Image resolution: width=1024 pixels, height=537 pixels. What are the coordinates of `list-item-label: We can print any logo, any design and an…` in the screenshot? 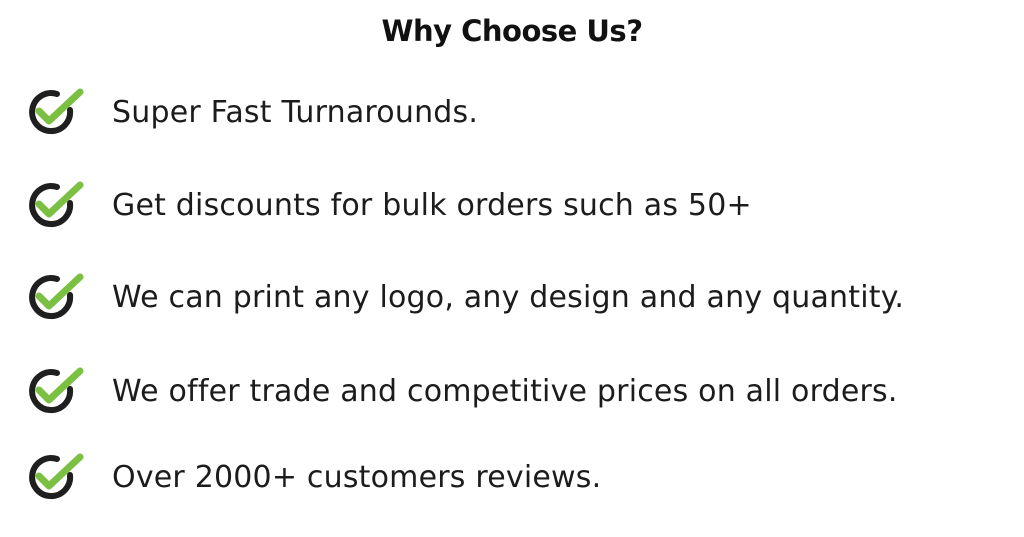 It's located at (508, 297).